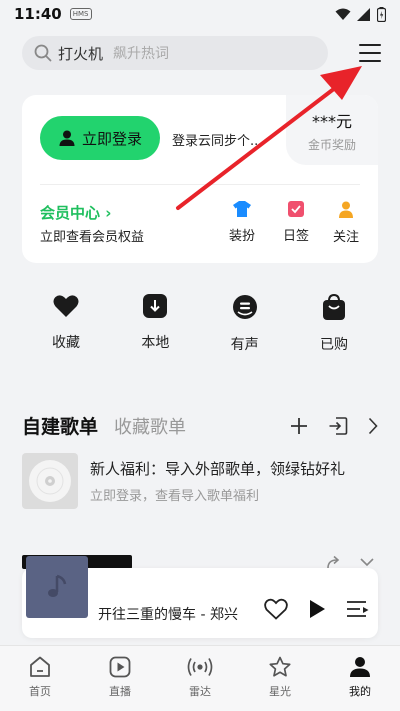 This screenshot has width=400, height=711. I want to click on music-note-icon, so click(57, 585).